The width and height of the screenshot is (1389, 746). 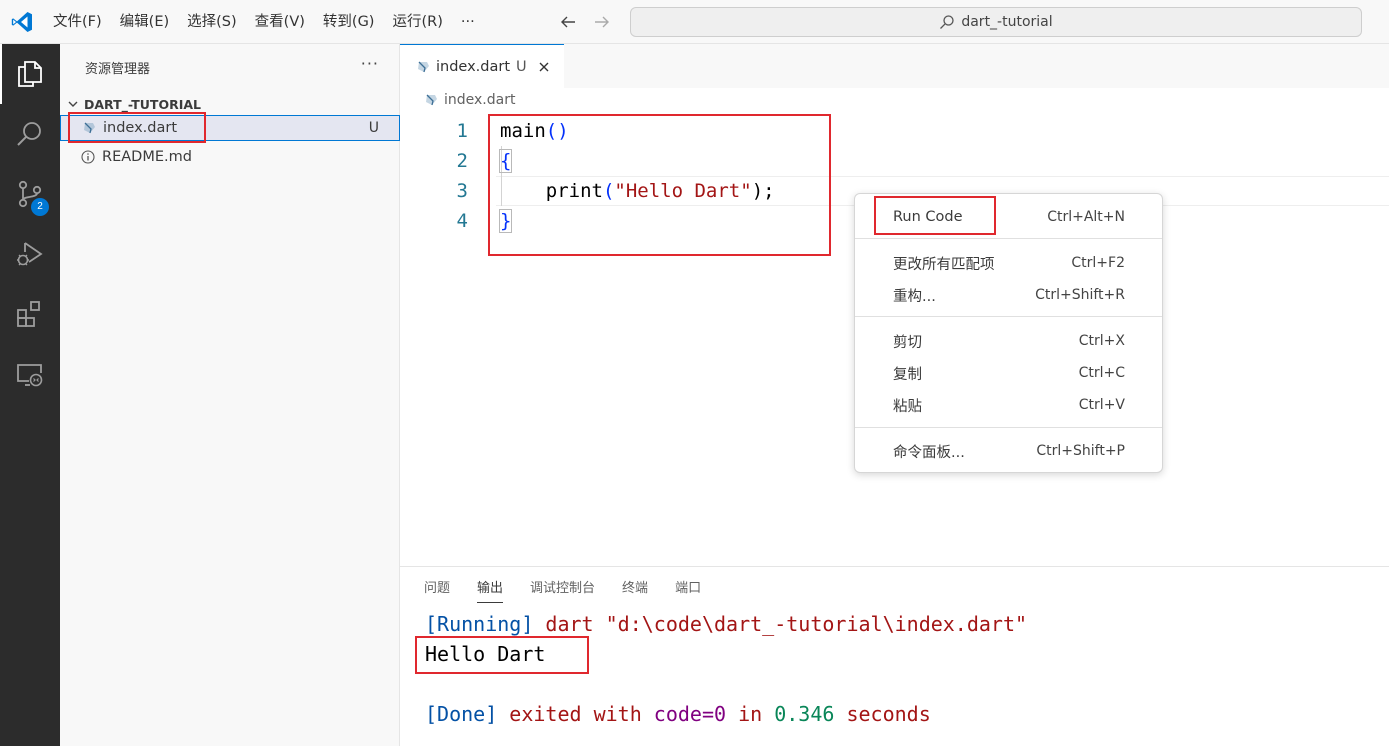 What do you see at coordinates (1080, 295) in the screenshot?
I see `menu-item-shortcut: Ctrl+Shift+R` at bounding box center [1080, 295].